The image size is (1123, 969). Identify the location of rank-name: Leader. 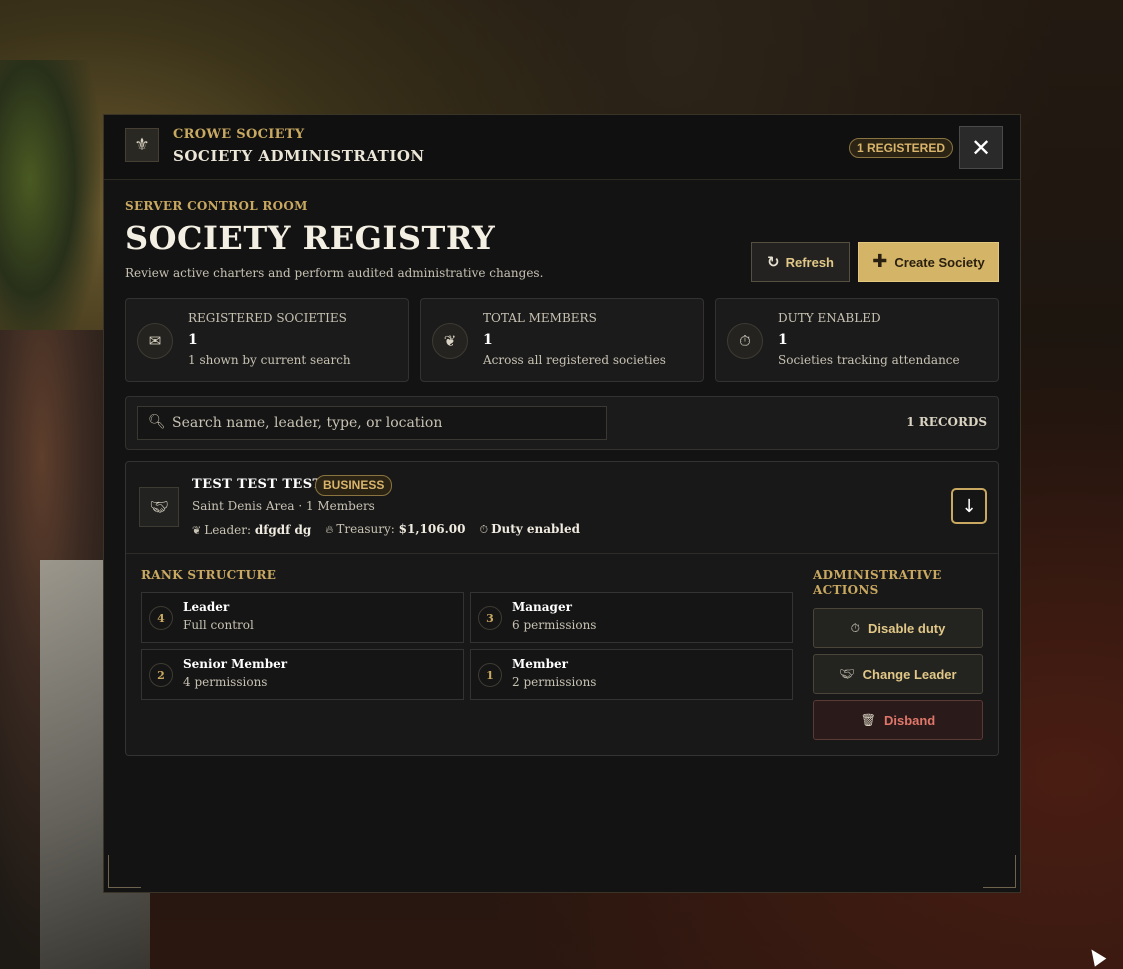
(206, 607).